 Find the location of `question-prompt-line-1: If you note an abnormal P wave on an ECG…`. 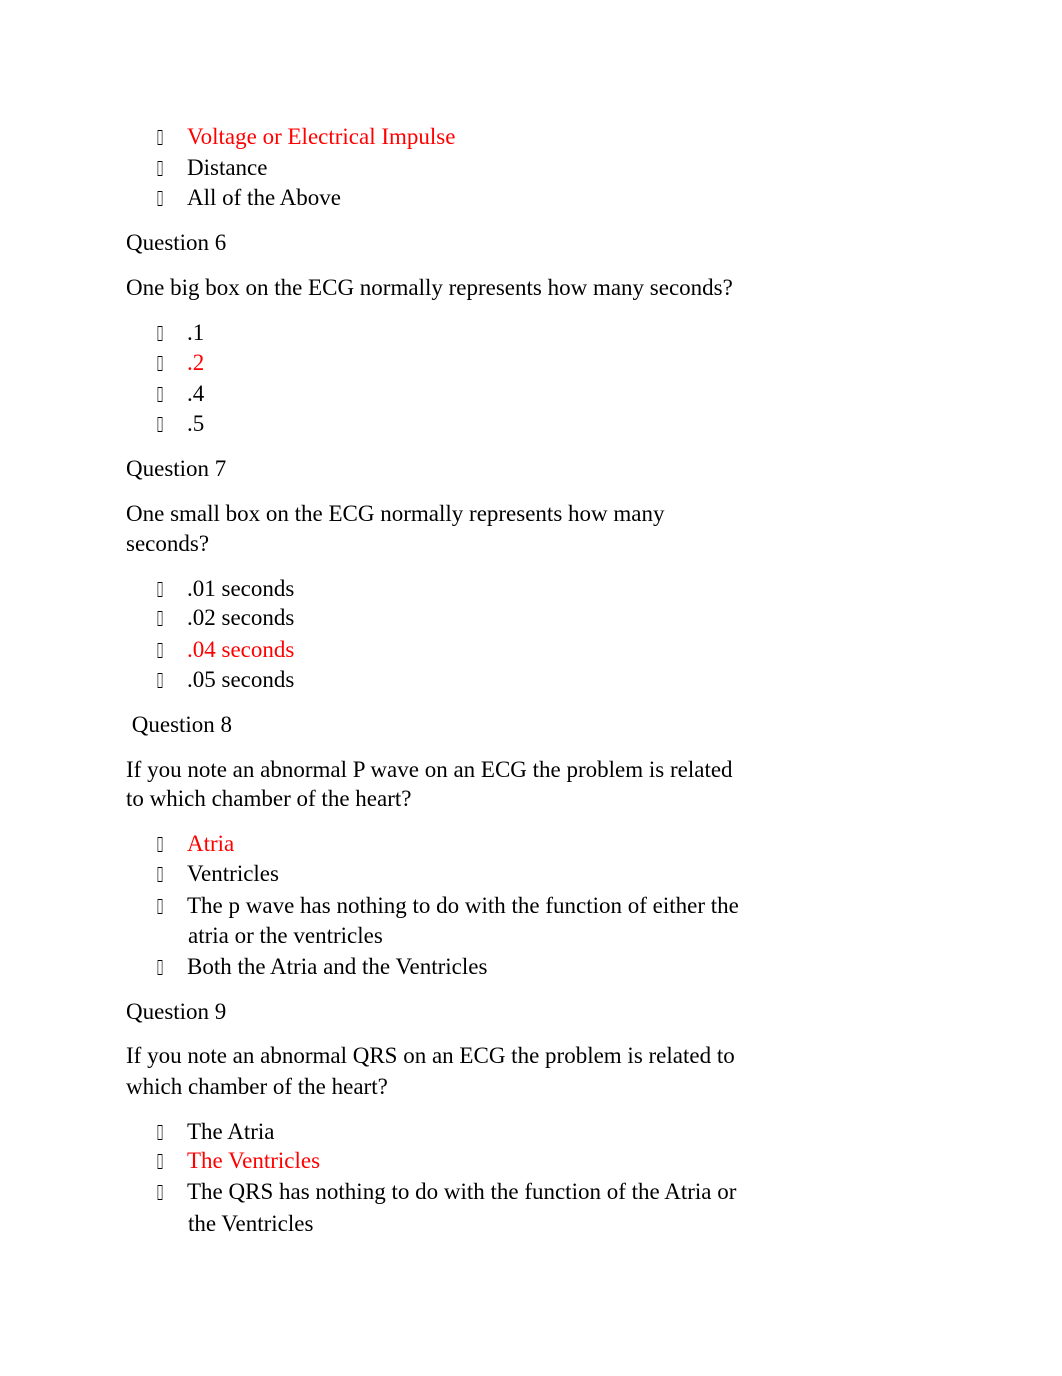

question-prompt-line-1: If you note an abnormal P wave on an ECG… is located at coordinates (429, 769).